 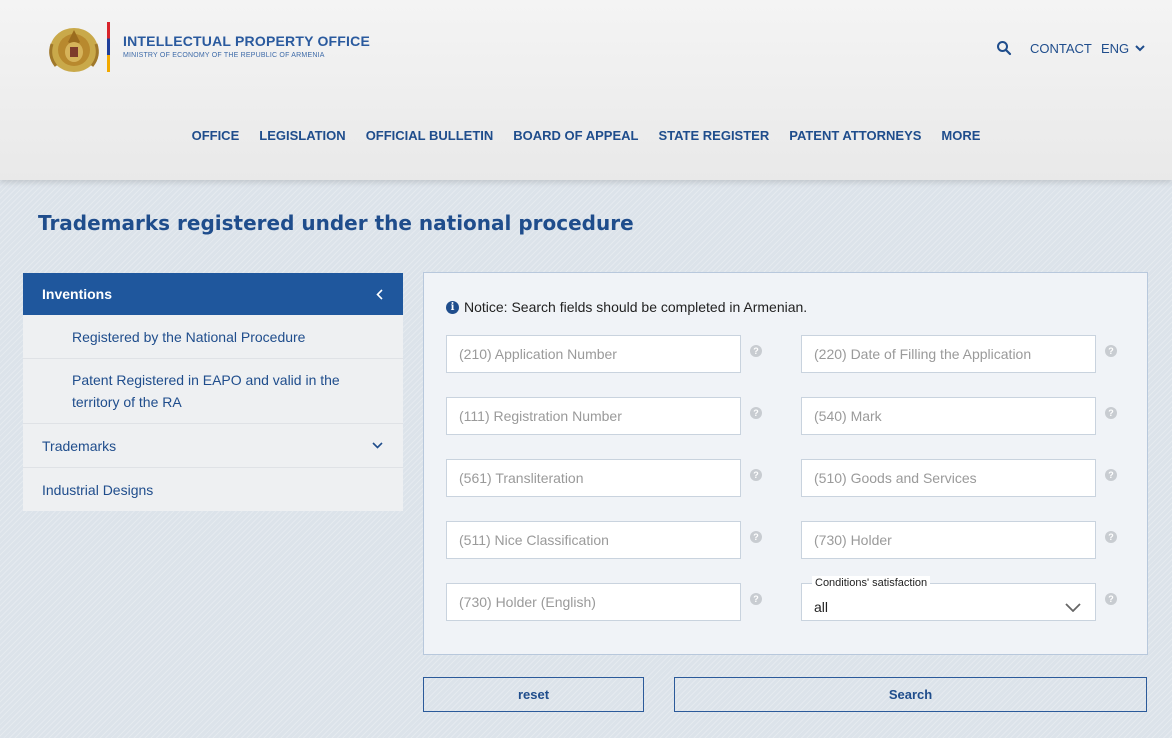 What do you see at coordinates (213, 489) in the screenshot?
I see `sidebar-item-industrial-designs: Industrial Designs` at bounding box center [213, 489].